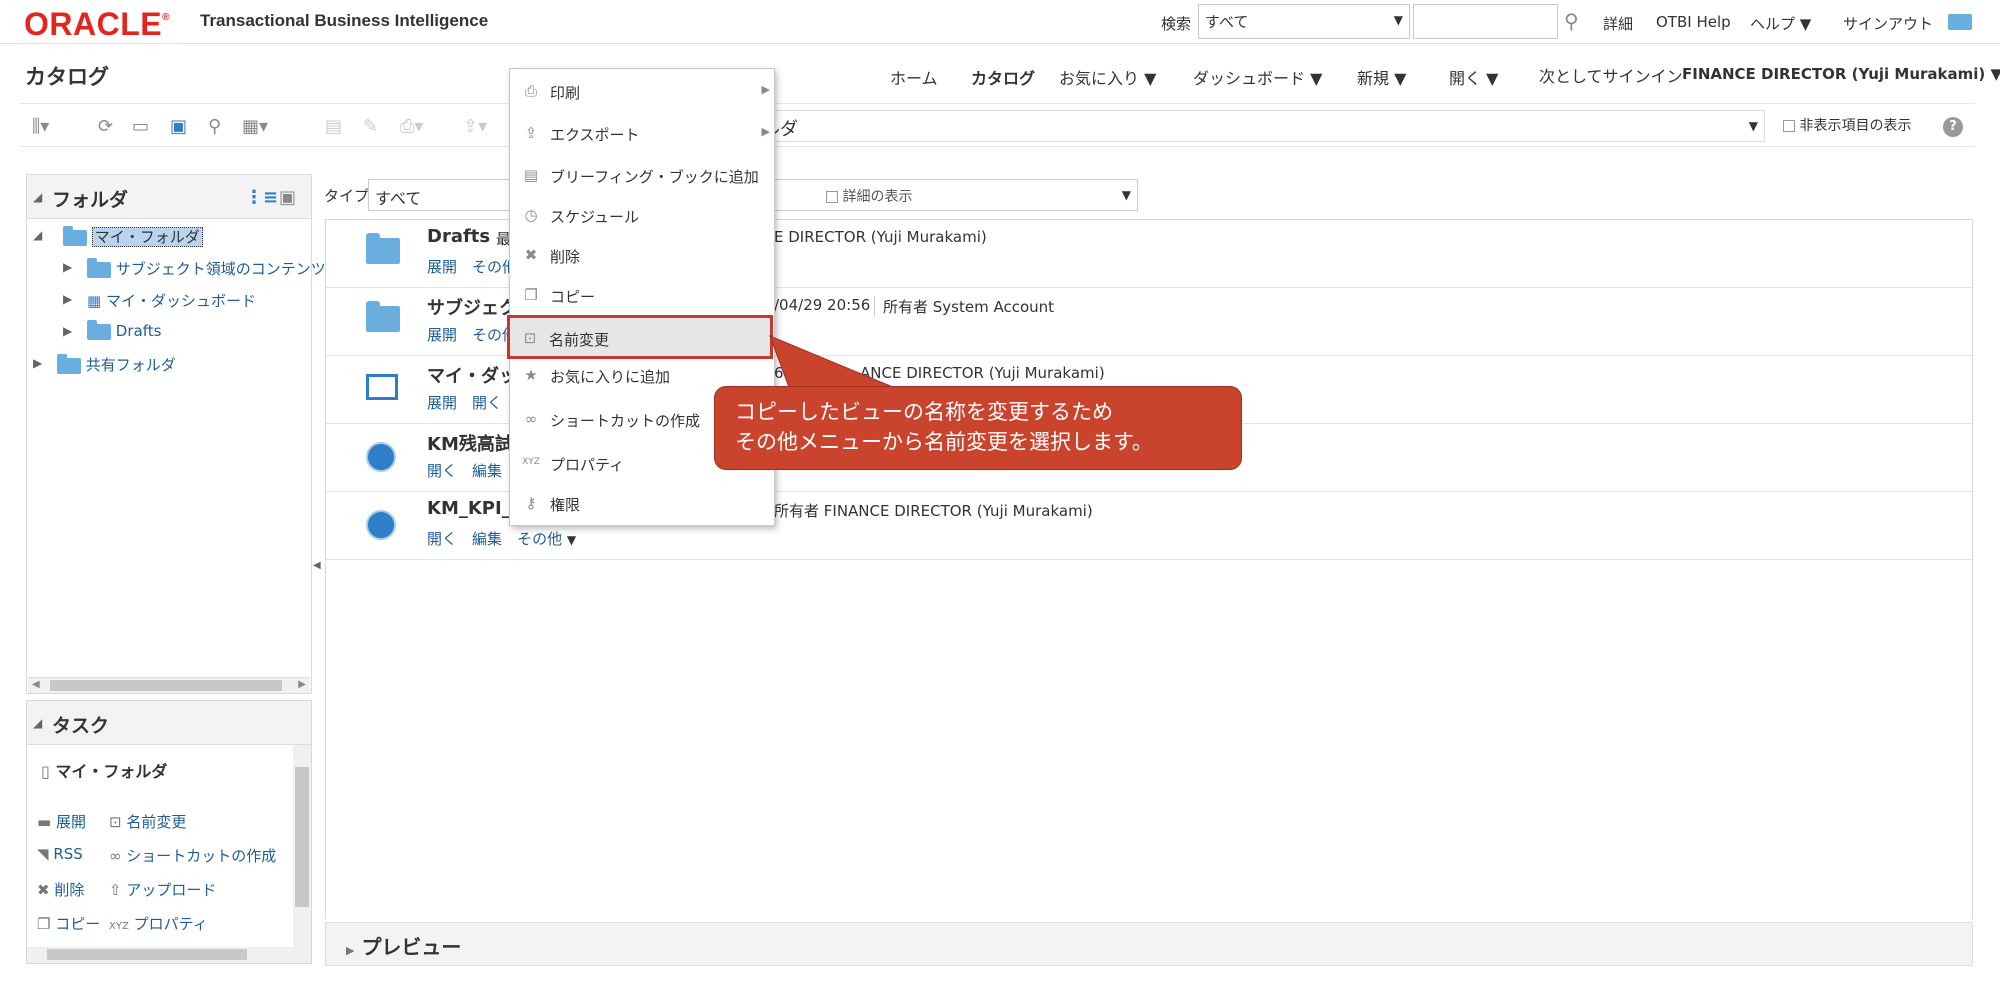 This screenshot has width=2000, height=989. What do you see at coordinates (642, 133) in the screenshot?
I see `menu-item-export: ⇪ エクスポート ▶` at bounding box center [642, 133].